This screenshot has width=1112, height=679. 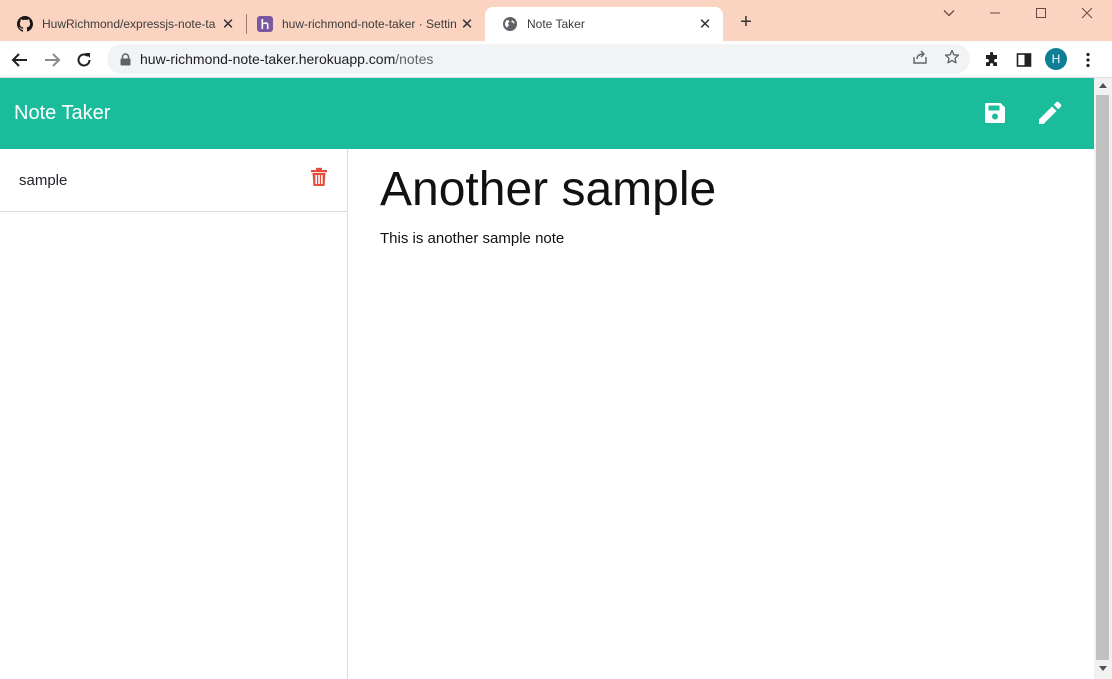 I want to click on side-panel-icon, so click(x=1024, y=60).